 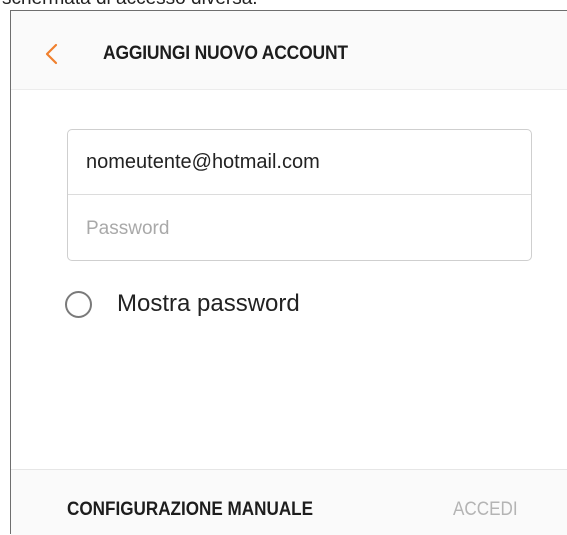 I want to click on page-title: AGGIUNGI NUOVO ACCOUNT, so click(x=225, y=53).